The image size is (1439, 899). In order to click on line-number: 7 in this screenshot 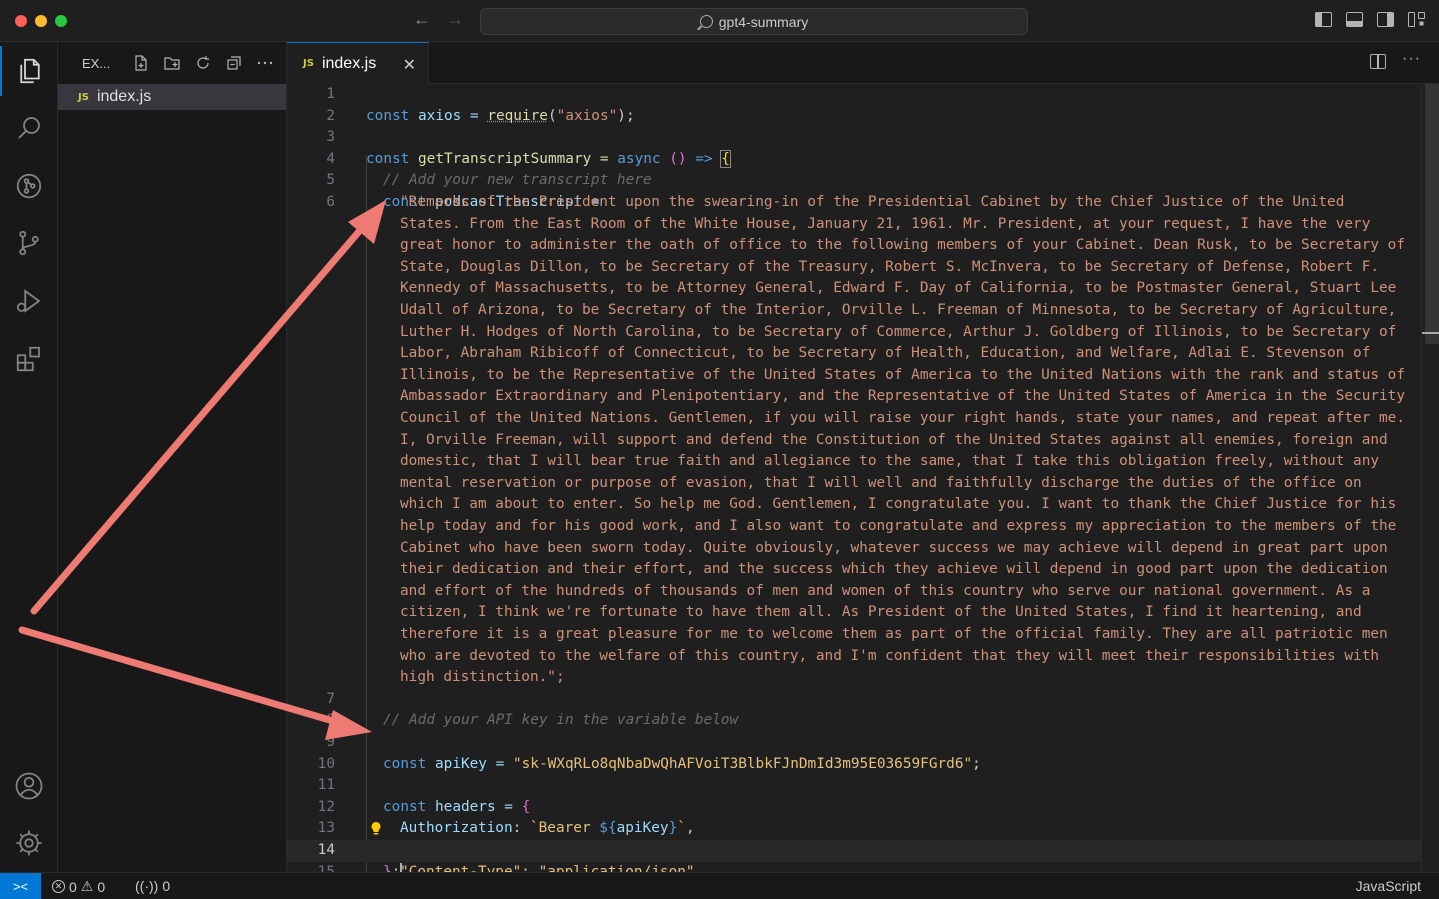, I will do `click(330, 698)`.